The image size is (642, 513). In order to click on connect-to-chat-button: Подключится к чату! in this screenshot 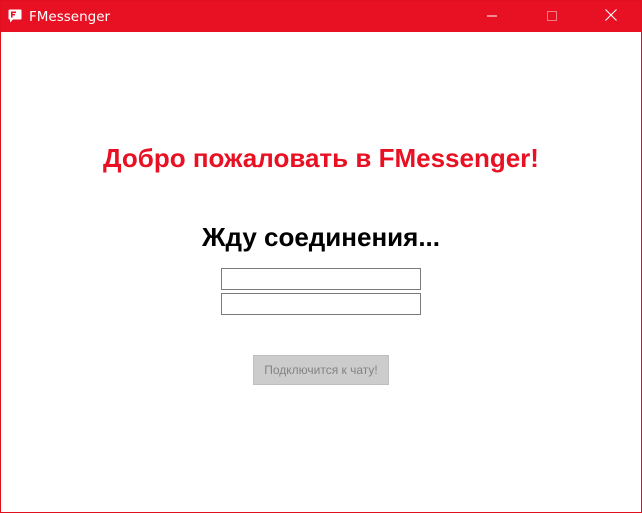, I will do `click(321, 370)`.